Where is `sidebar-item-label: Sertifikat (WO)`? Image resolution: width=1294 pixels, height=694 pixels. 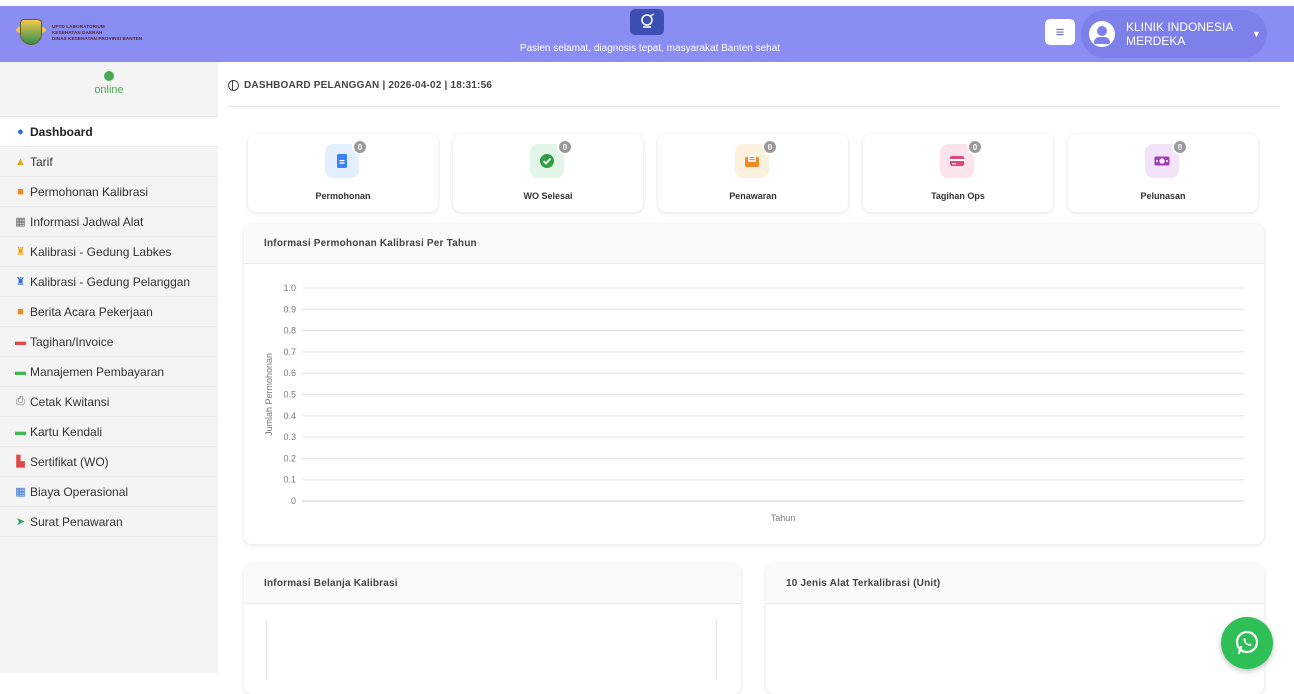 sidebar-item-label: Sertifikat (WO) is located at coordinates (69, 461).